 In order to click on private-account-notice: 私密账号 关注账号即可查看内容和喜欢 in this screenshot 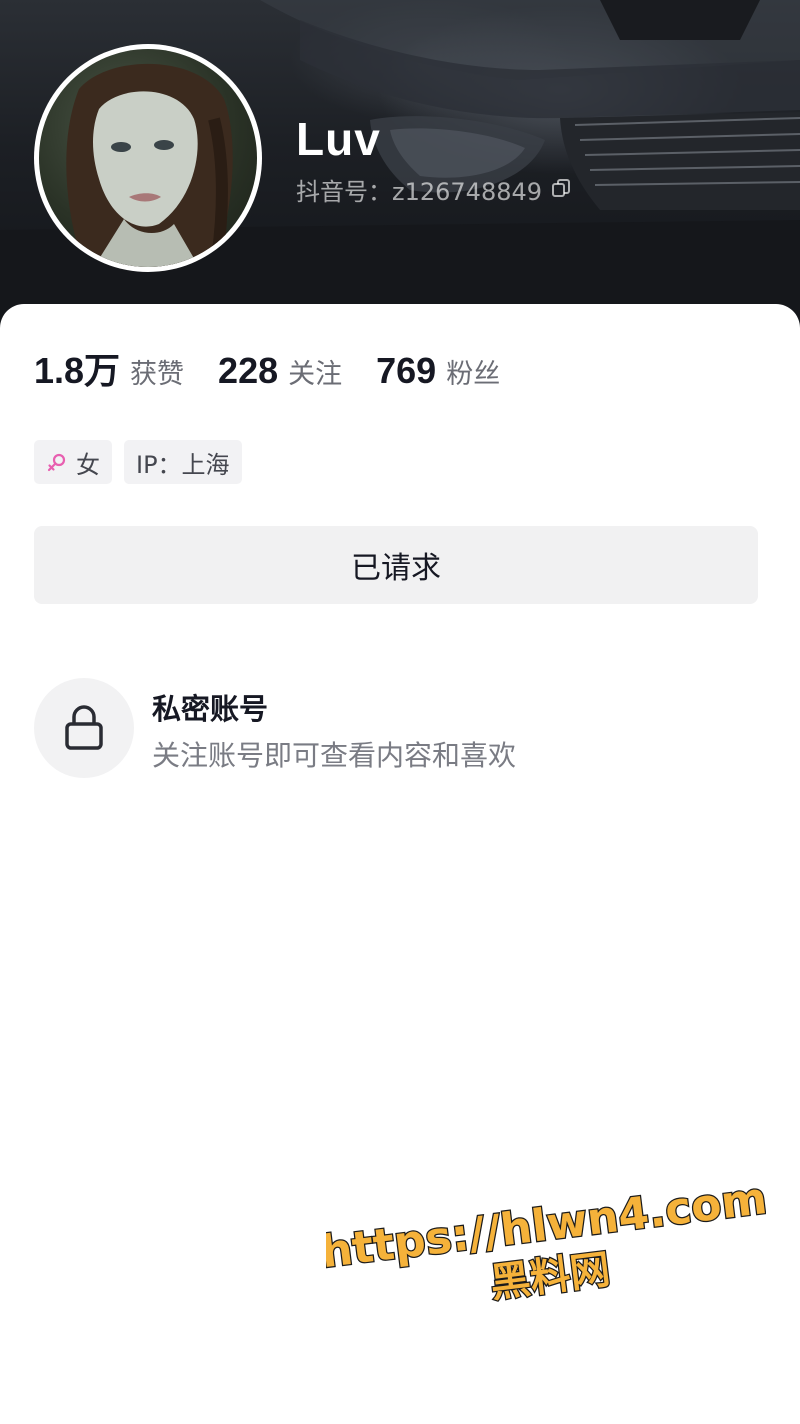, I will do `click(404, 728)`.